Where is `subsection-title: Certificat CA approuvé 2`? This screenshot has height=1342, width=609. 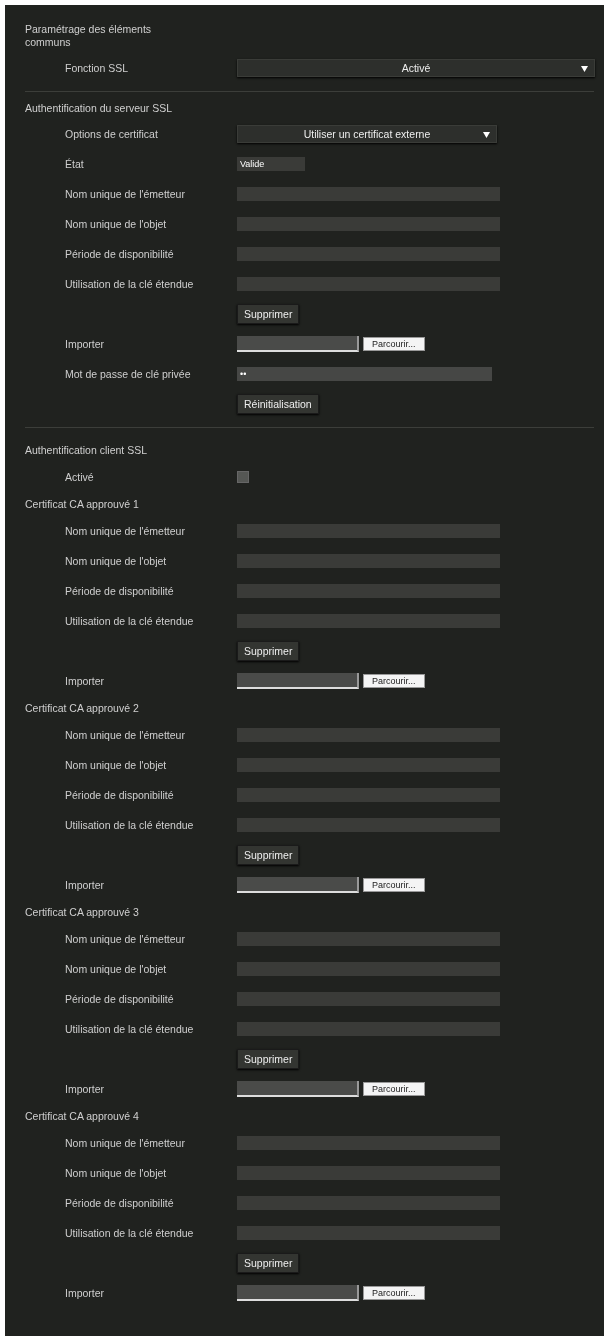
subsection-title: Certificat CA approuvé 2 is located at coordinates (82, 708).